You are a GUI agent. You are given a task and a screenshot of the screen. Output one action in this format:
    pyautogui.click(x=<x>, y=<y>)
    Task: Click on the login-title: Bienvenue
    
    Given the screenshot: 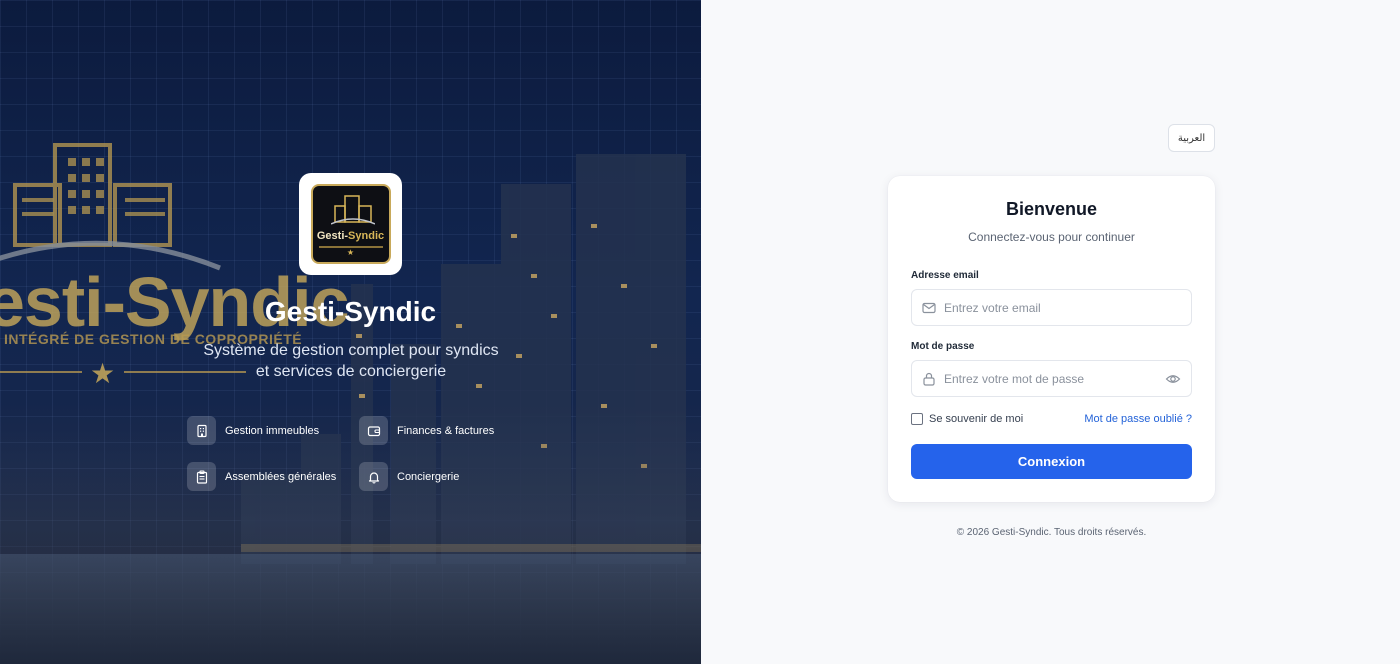 What is the action you would take?
    pyautogui.click(x=1051, y=209)
    